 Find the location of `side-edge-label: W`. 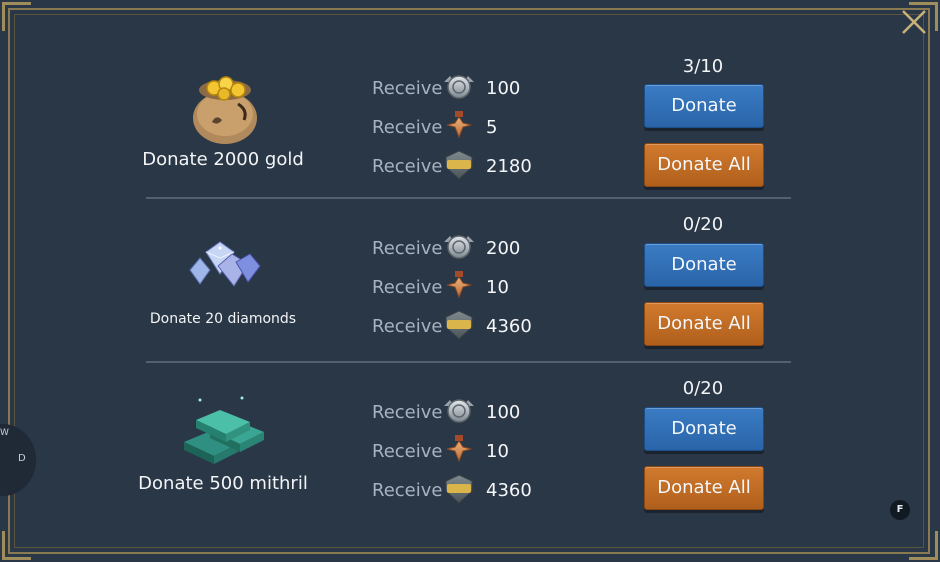

side-edge-label: W is located at coordinates (4, 433).